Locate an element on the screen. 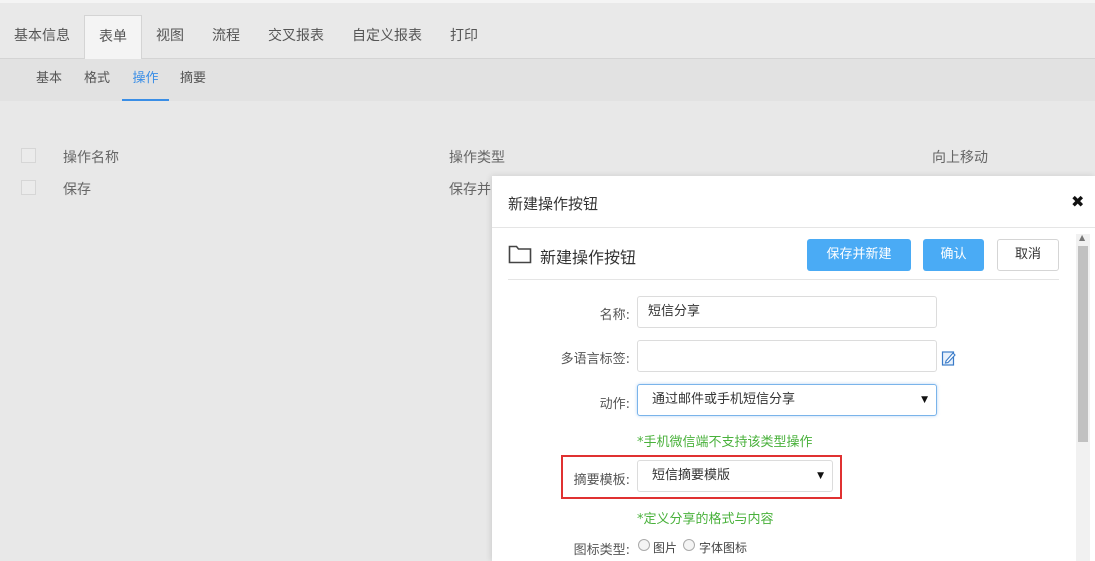 The image size is (1095, 561). tab-view: 视图 is located at coordinates (170, 38).